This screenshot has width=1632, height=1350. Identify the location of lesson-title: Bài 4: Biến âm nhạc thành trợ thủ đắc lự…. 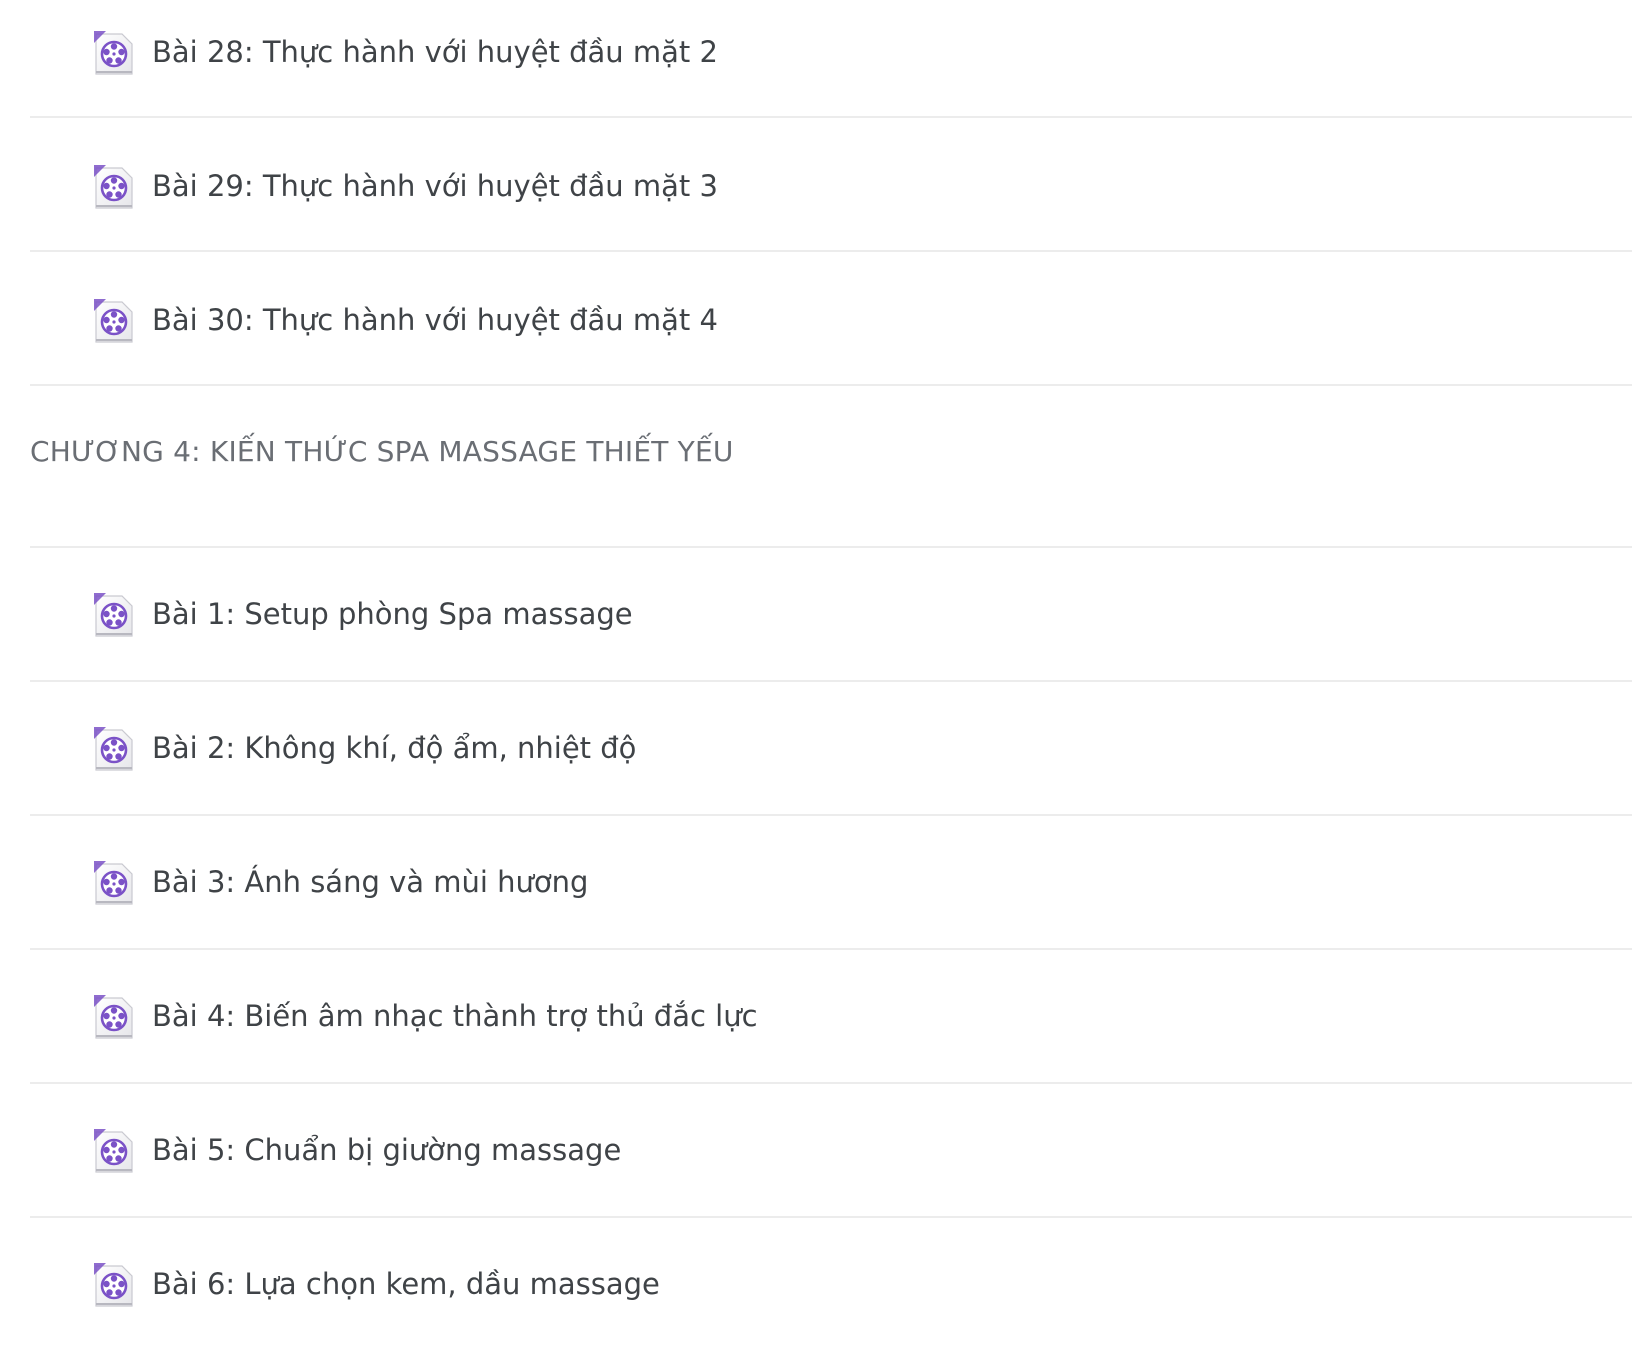
(455, 1016).